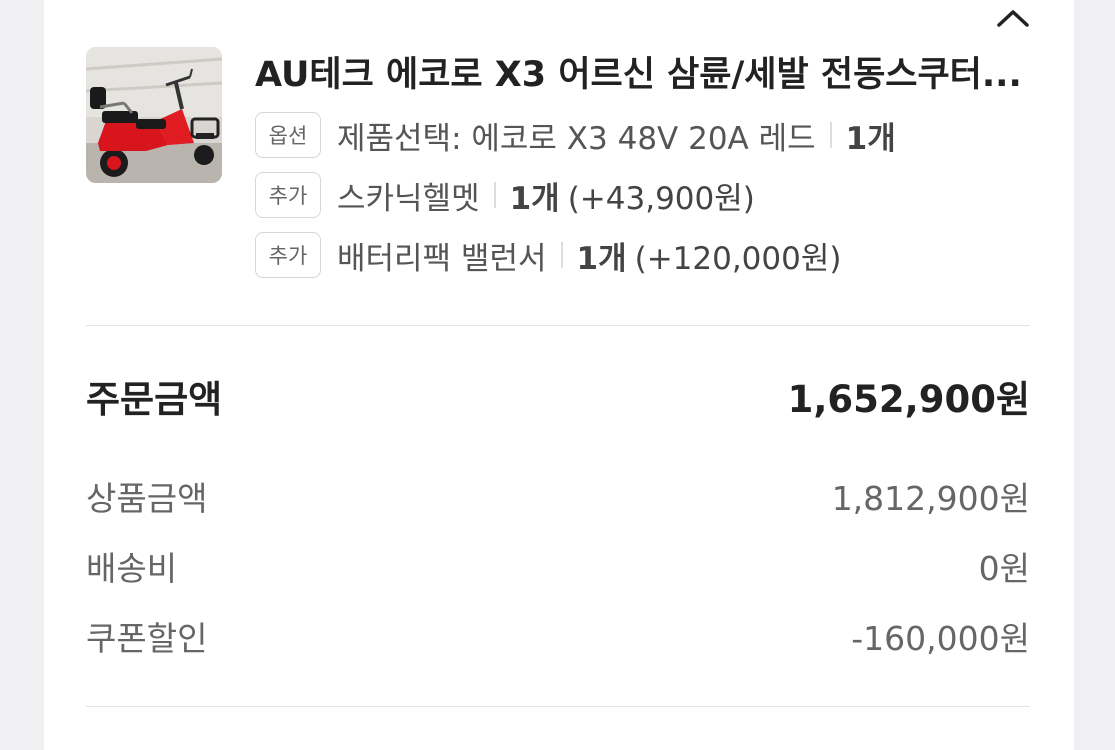 This screenshot has width=1115, height=750. What do you see at coordinates (442, 258) in the screenshot?
I see `addon-name: 배터리팩 밸런서` at bounding box center [442, 258].